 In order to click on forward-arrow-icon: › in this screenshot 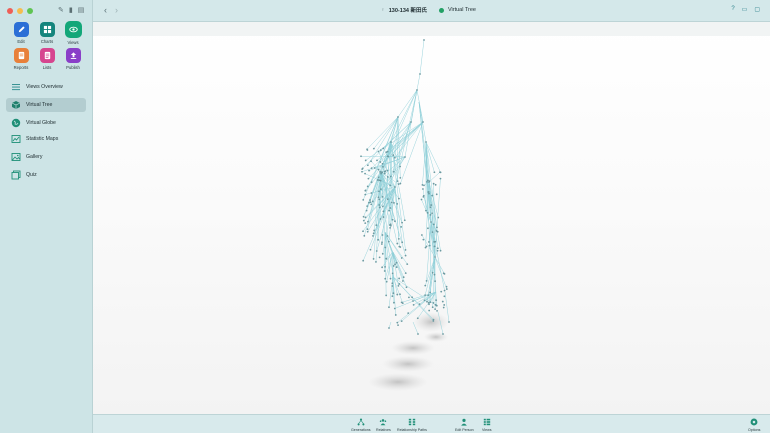, I will do `click(116, 10)`.